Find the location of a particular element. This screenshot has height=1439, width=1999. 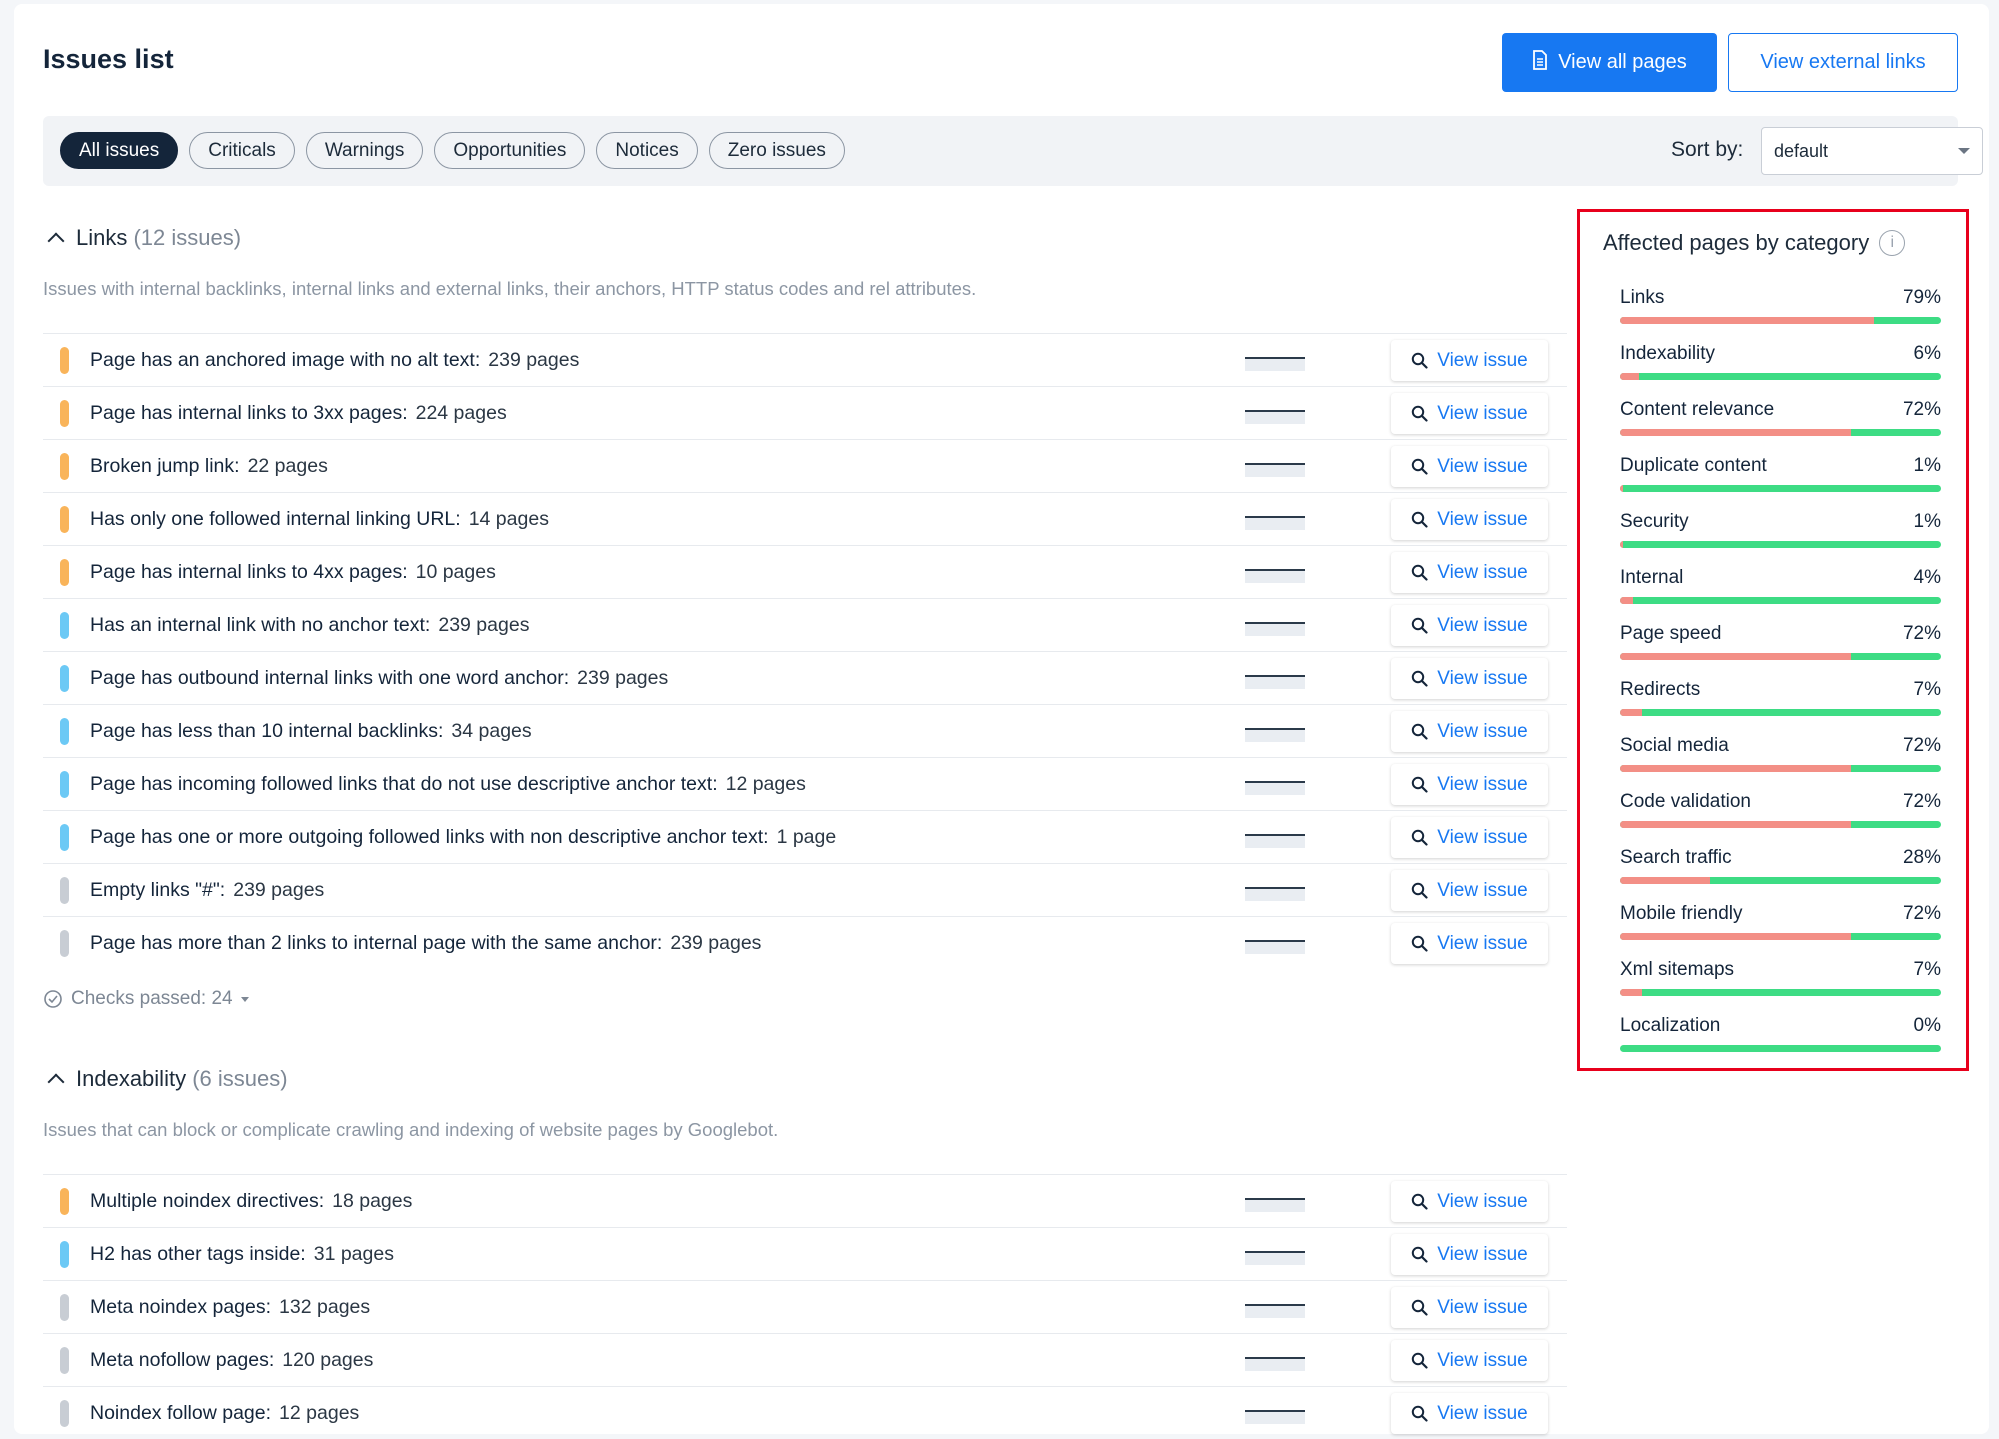

issue-title: Multiple noindex directives: 18 pages is located at coordinates (251, 1201).